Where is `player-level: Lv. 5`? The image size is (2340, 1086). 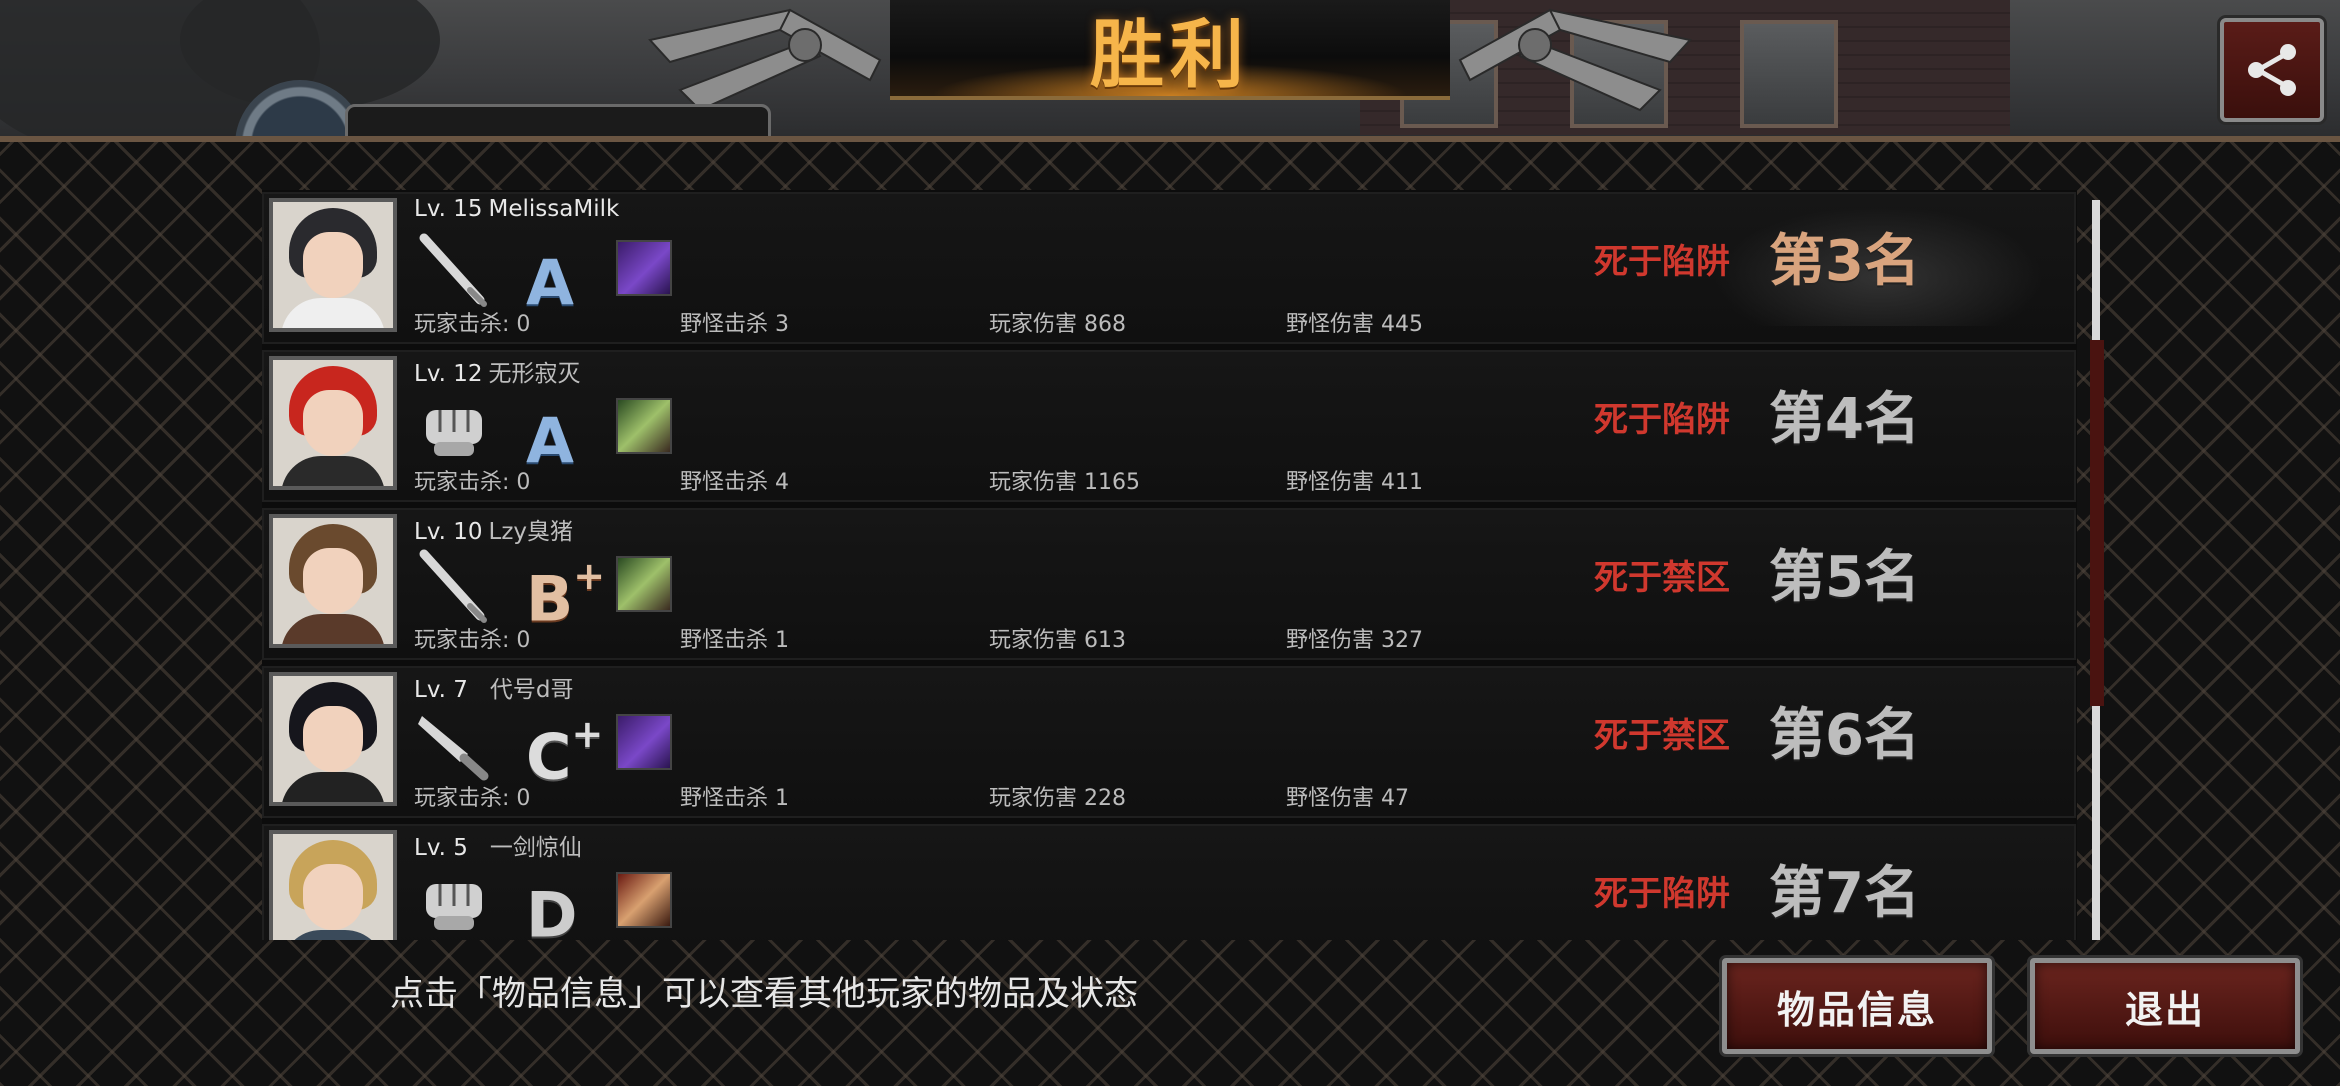
player-level: Lv. 5 is located at coordinates (441, 848).